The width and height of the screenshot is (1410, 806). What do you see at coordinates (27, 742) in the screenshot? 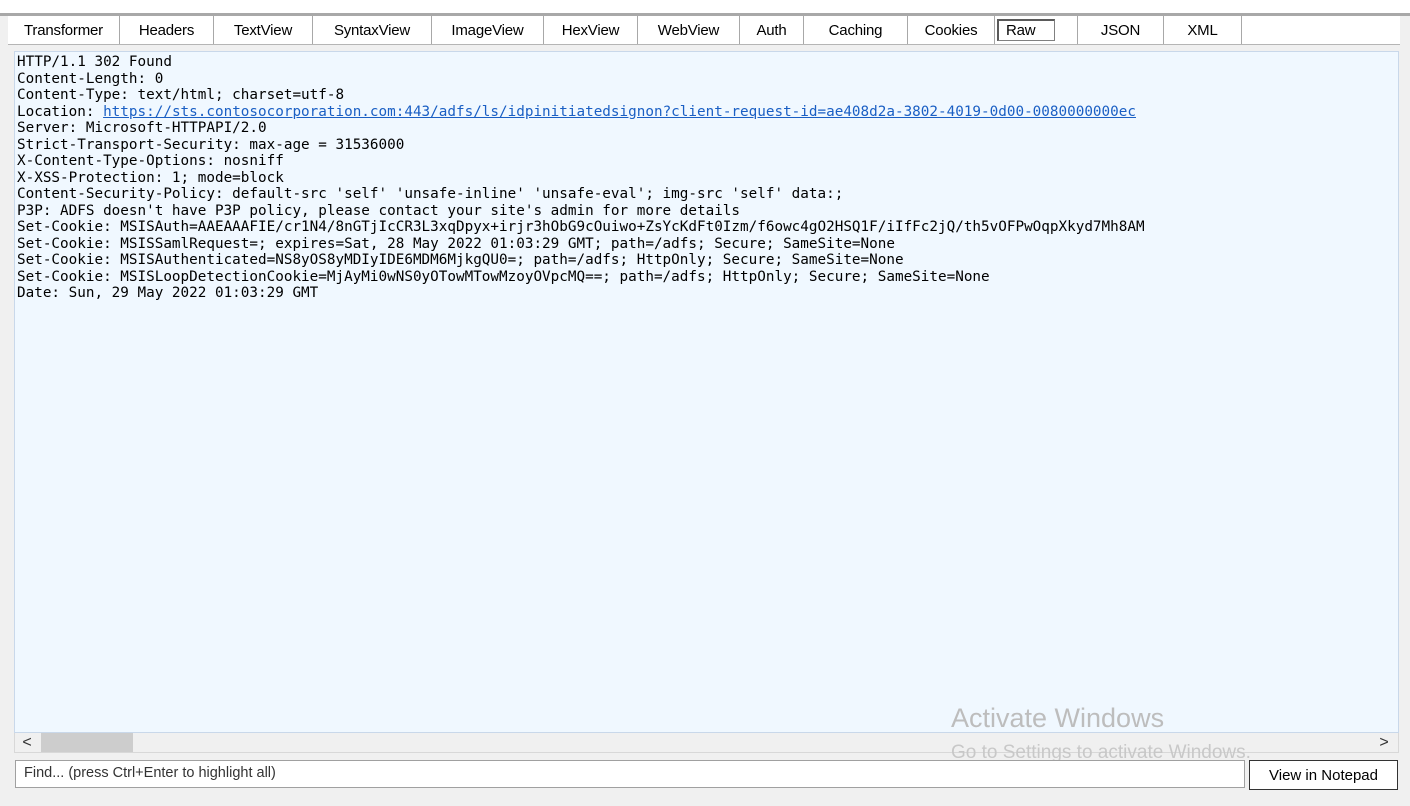
I see `scroll-left-icon: <` at bounding box center [27, 742].